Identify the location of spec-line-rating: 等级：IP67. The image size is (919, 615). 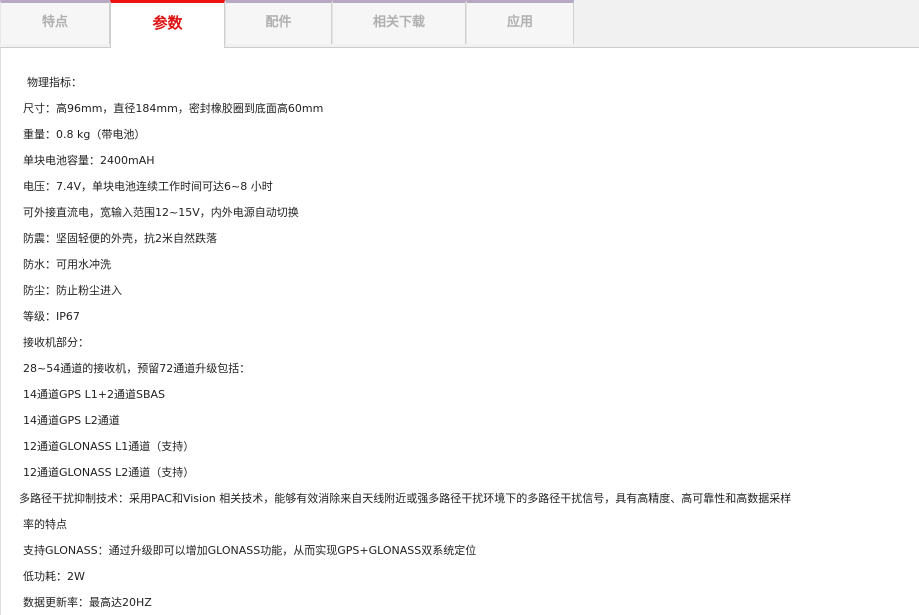
(51, 316).